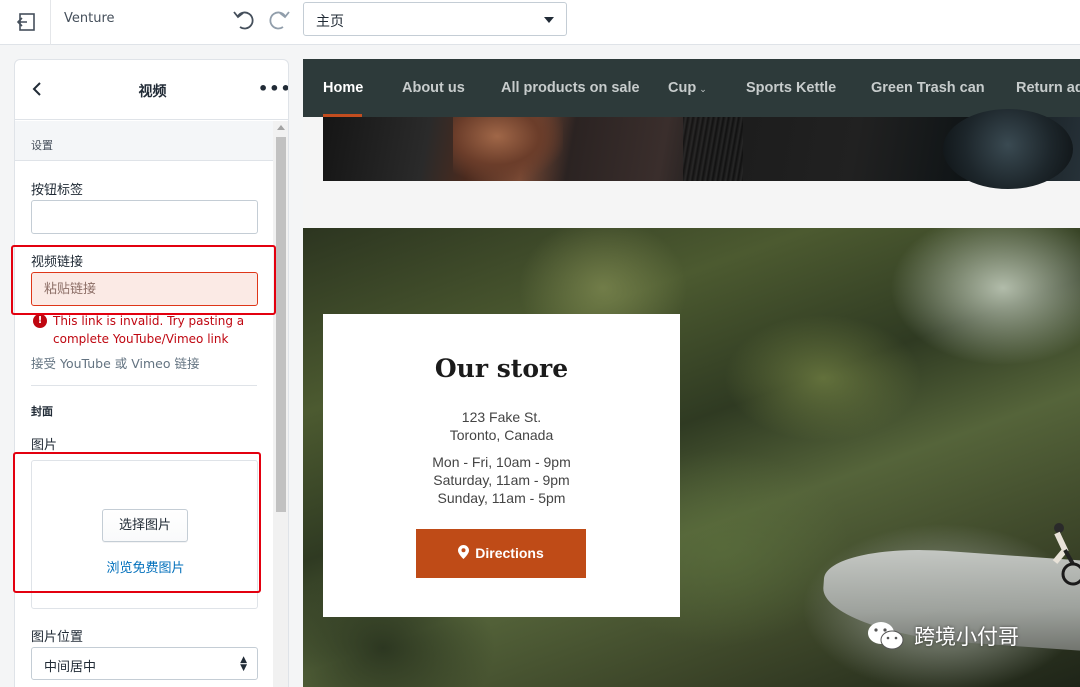  I want to click on store-hours-sunday: Sunday, 11am - 5pm, so click(501, 498).